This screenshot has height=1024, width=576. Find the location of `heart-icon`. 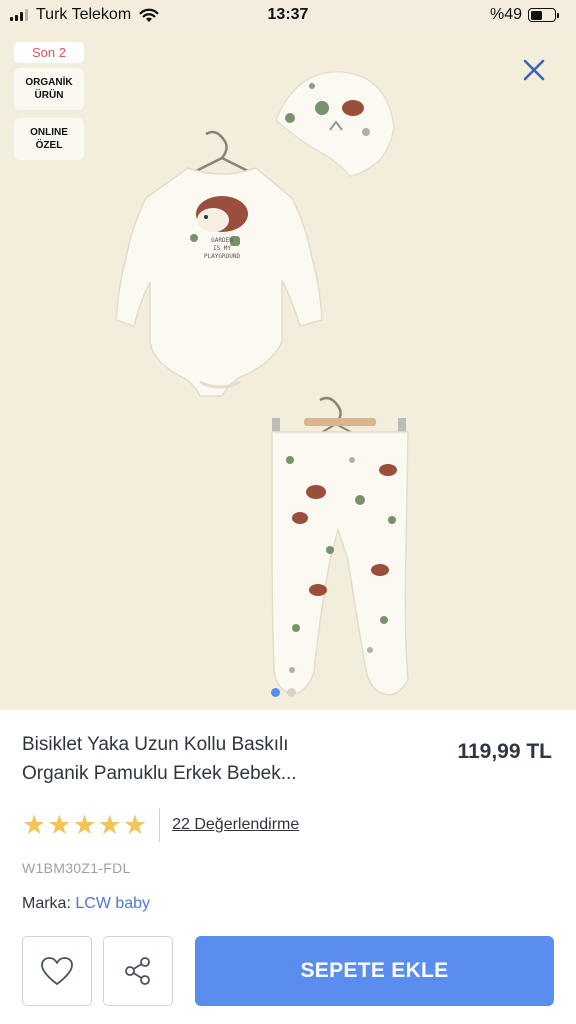

heart-icon is located at coordinates (57, 971).